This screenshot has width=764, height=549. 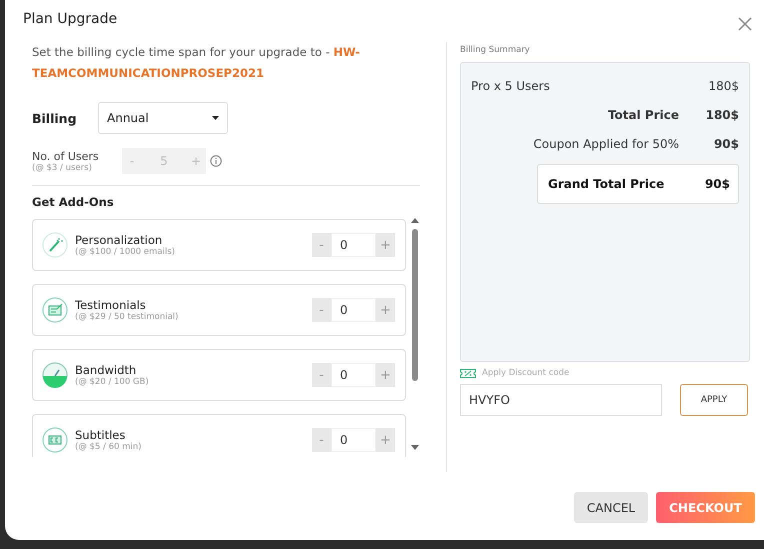 I want to click on captions-icon, so click(x=55, y=440).